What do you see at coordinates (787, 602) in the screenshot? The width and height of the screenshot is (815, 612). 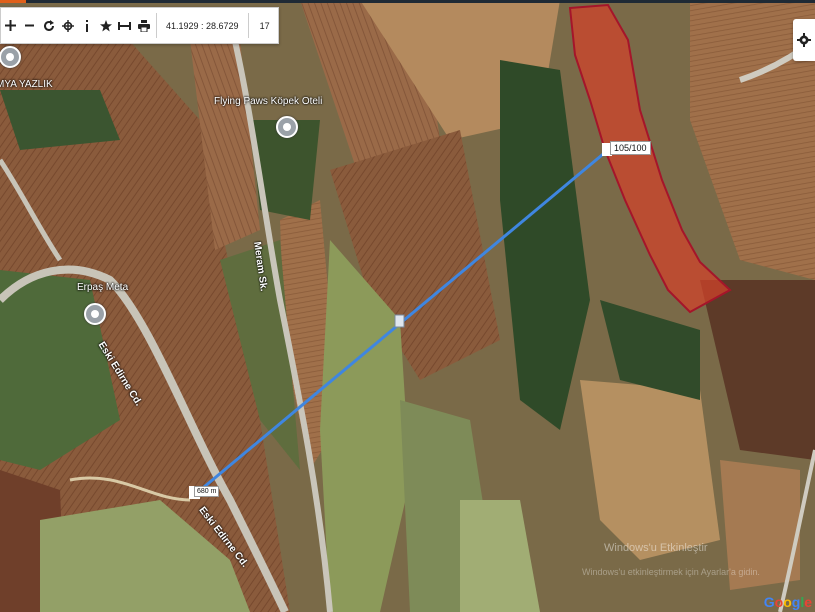 I see `google-logo: Google` at bounding box center [787, 602].